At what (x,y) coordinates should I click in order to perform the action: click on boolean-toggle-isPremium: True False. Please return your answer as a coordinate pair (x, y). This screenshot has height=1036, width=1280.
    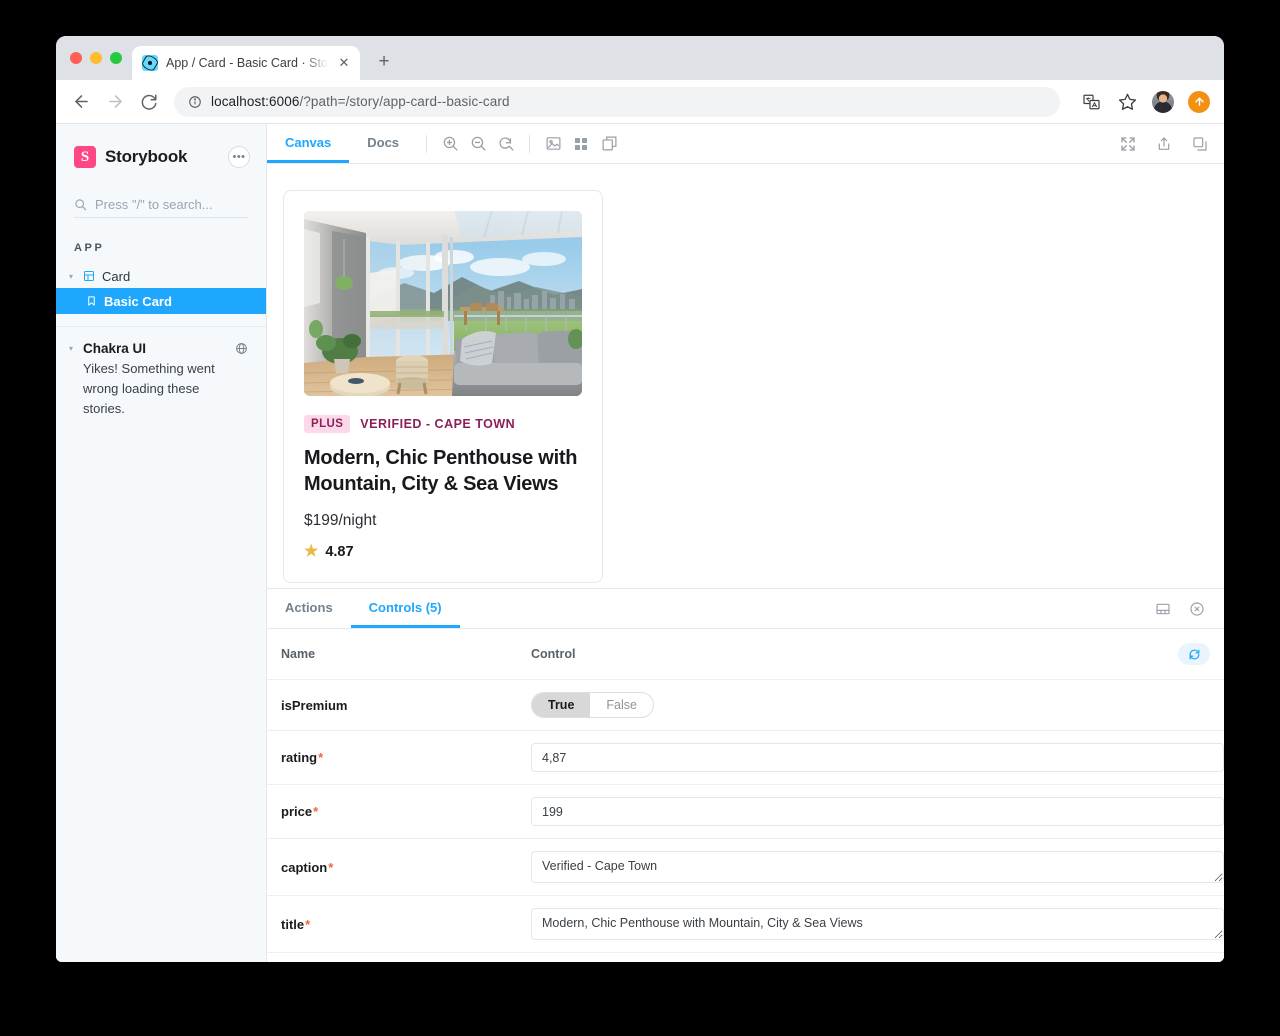
    Looking at the image, I should click on (592, 705).